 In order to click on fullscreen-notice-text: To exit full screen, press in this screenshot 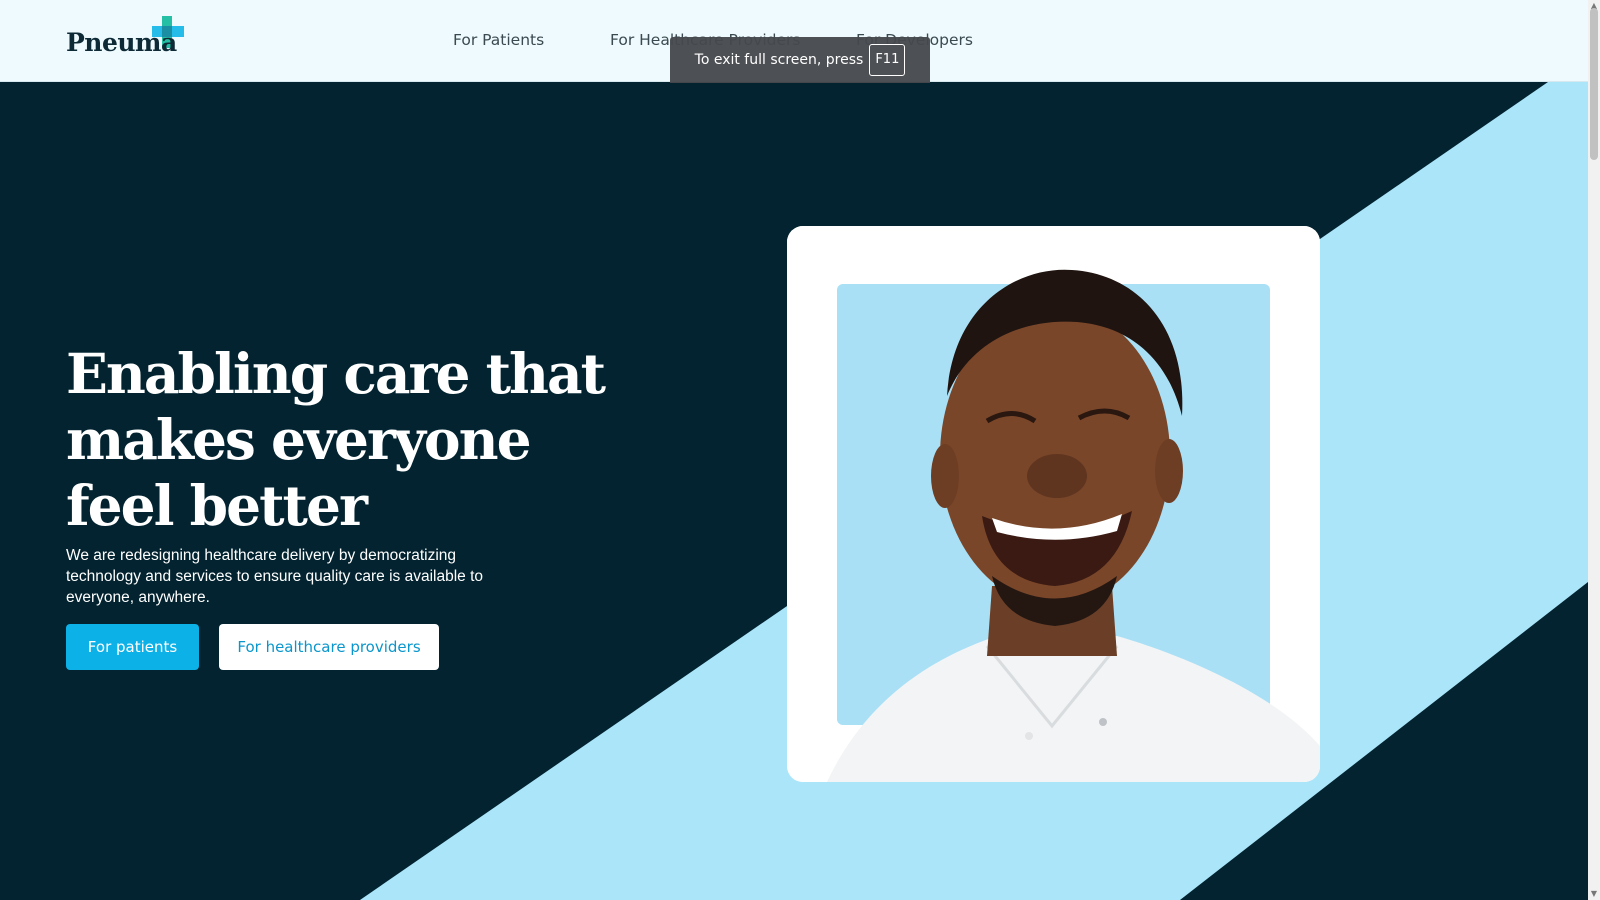, I will do `click(779, 60)`.